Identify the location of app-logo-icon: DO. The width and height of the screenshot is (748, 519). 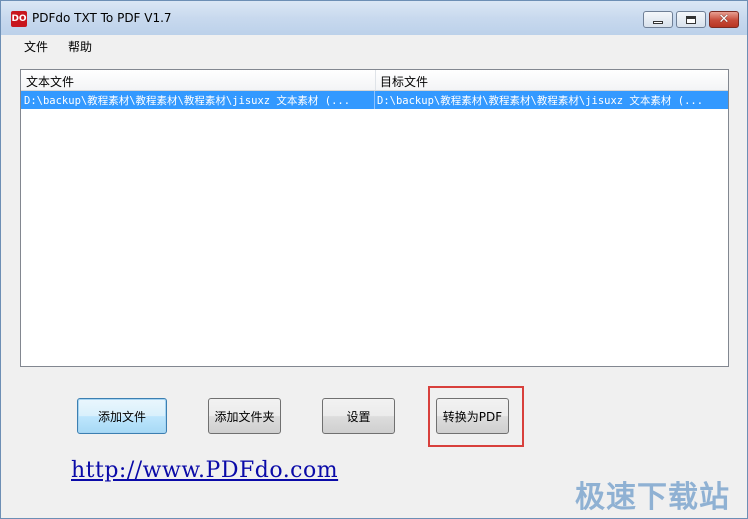
(19, 19).